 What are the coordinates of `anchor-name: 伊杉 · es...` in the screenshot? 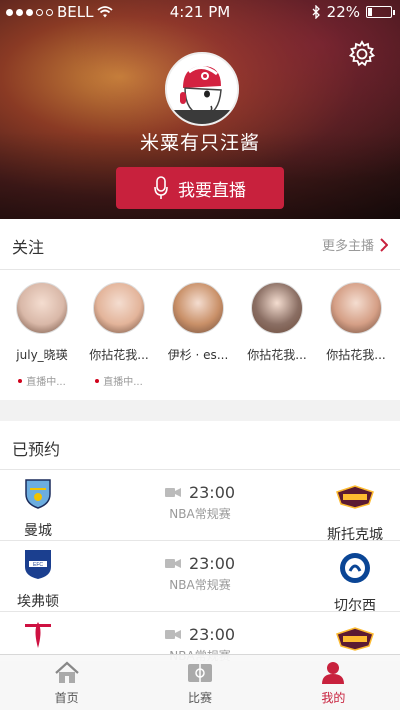 It's located at (198, 355).